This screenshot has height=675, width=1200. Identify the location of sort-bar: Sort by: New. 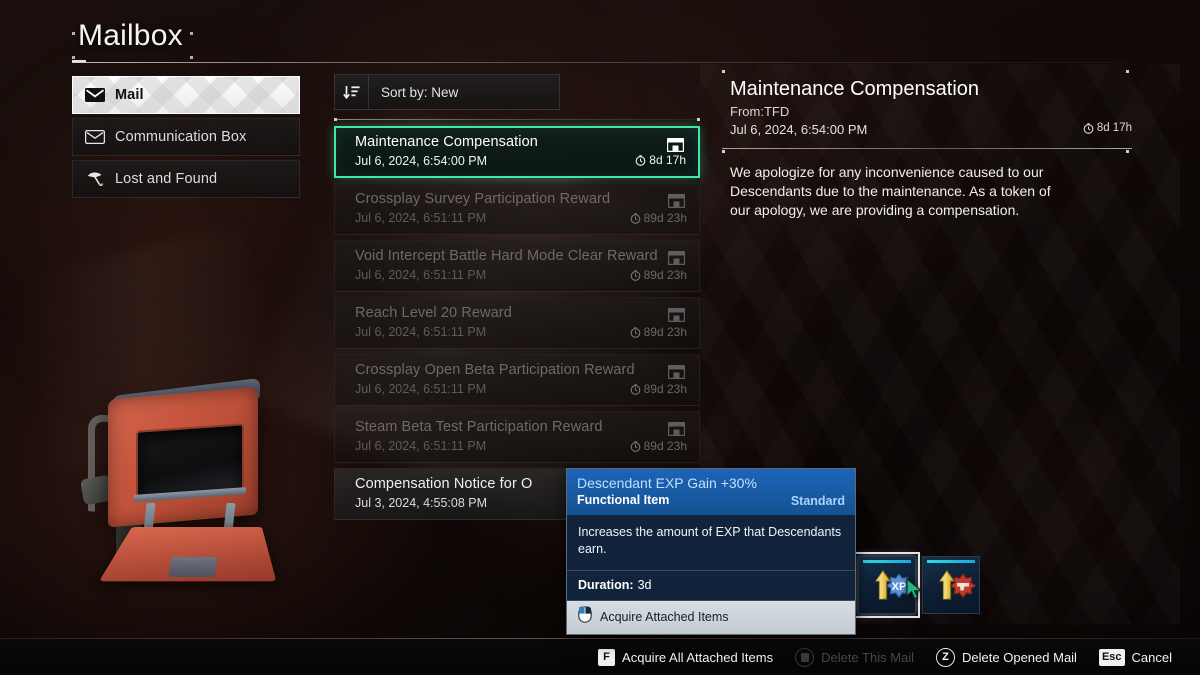
(447, 92).